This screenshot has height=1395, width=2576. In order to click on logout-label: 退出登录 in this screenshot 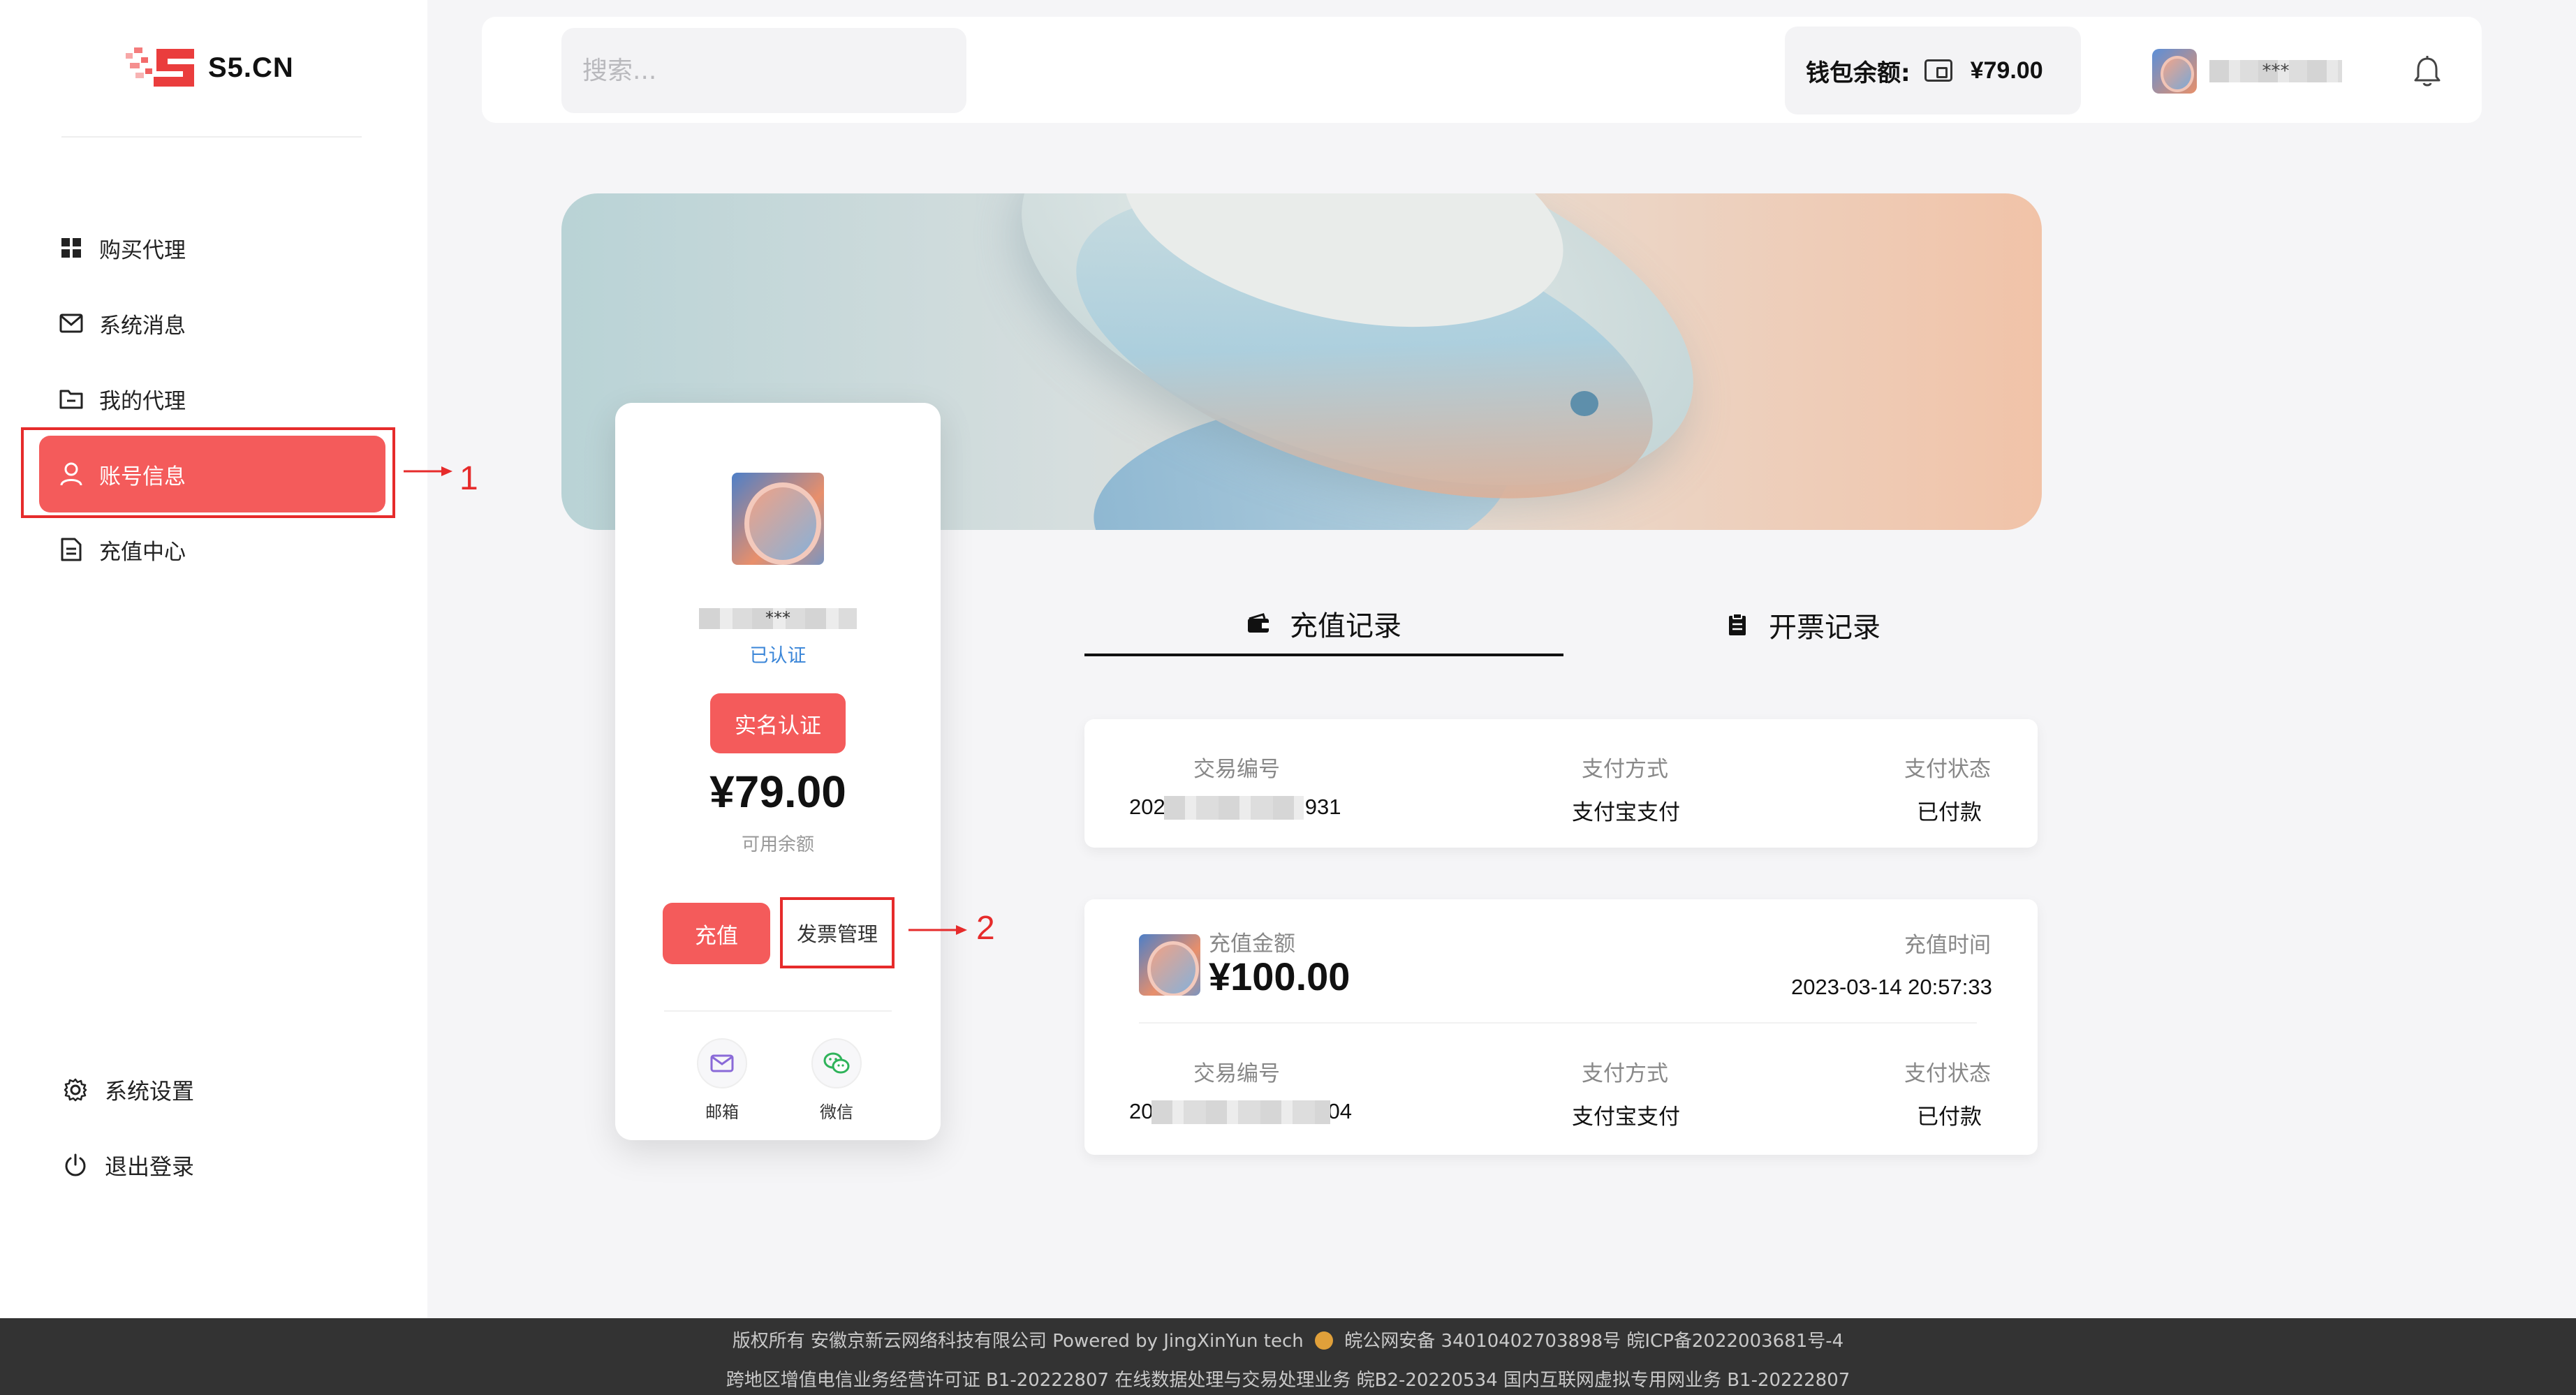, I will do `click(150, 1166)`.